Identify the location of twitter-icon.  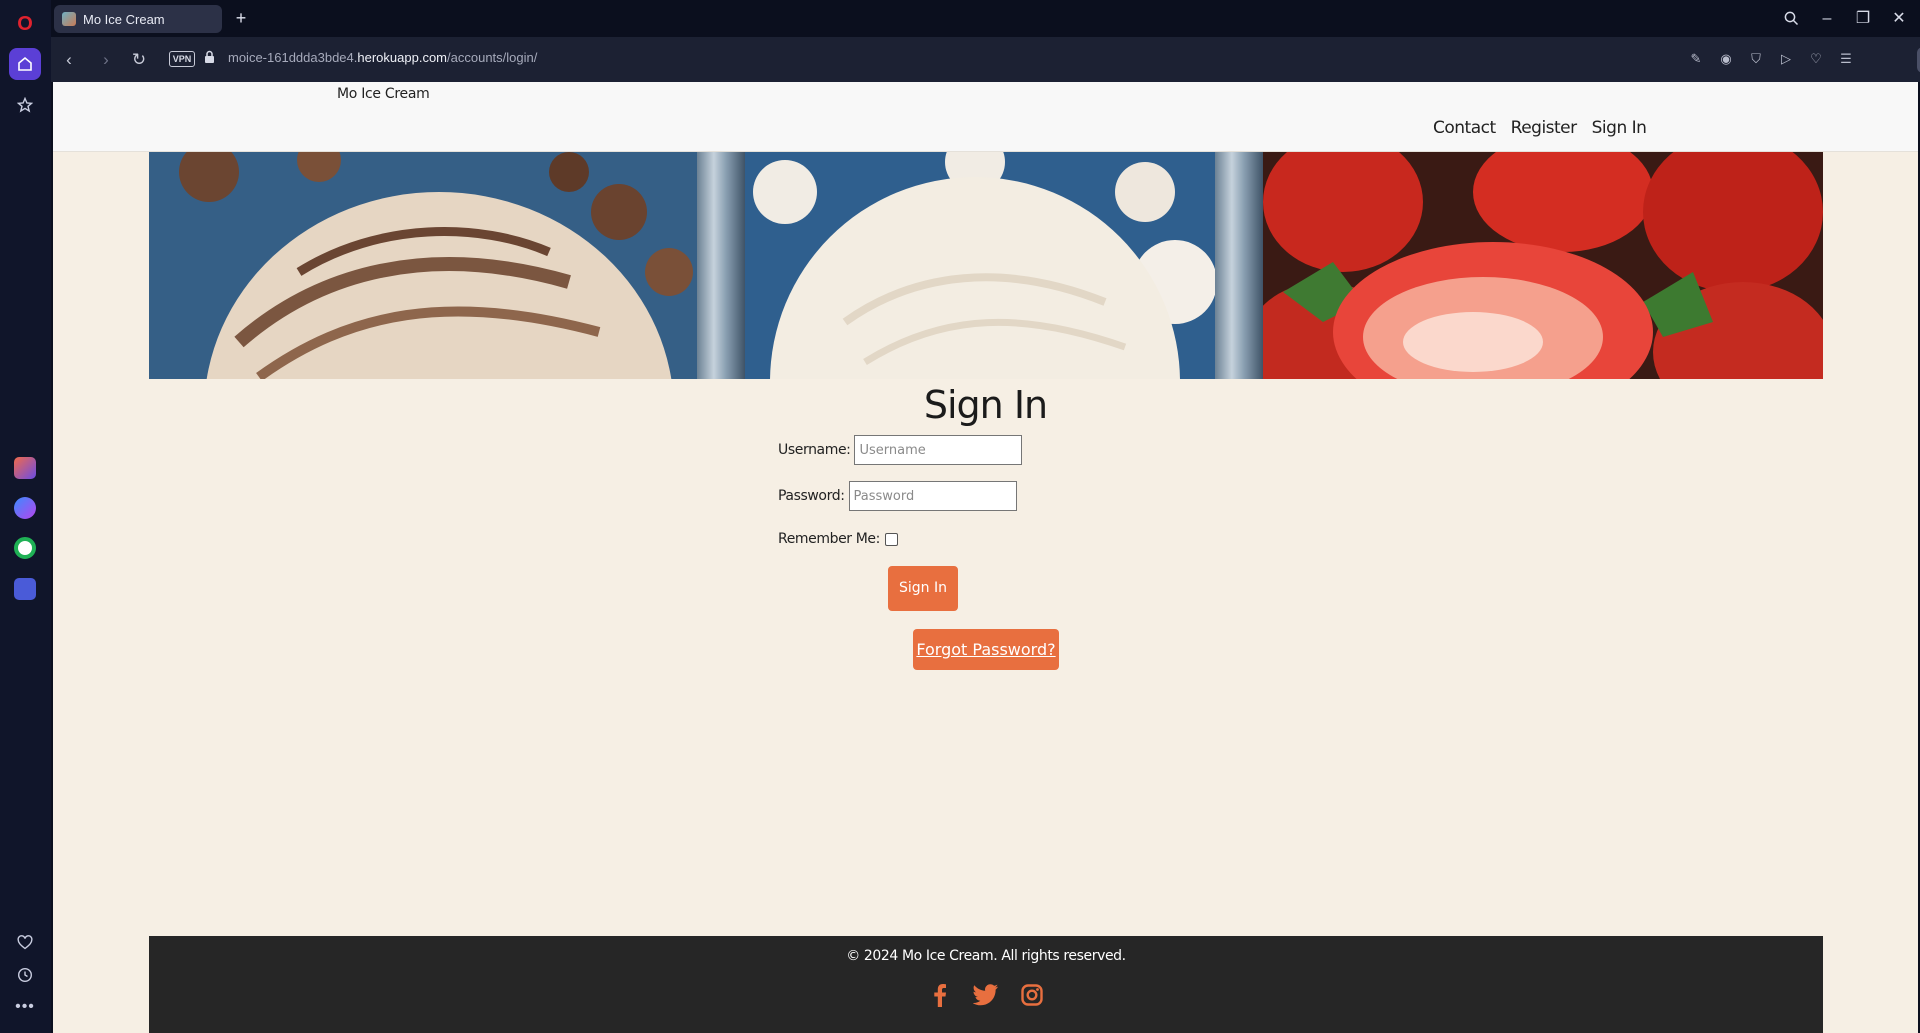
(986, 995).